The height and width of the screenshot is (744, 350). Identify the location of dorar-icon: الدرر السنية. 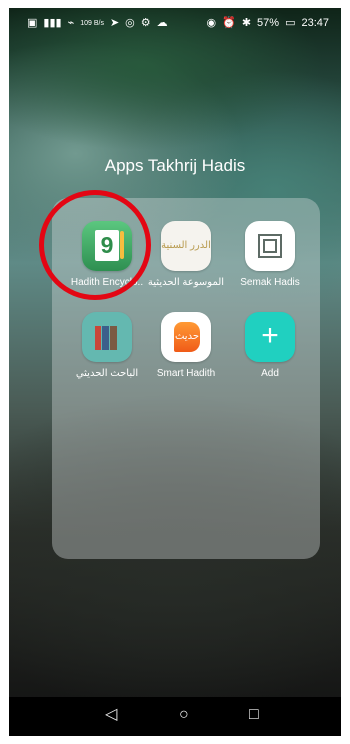
(186, 246).